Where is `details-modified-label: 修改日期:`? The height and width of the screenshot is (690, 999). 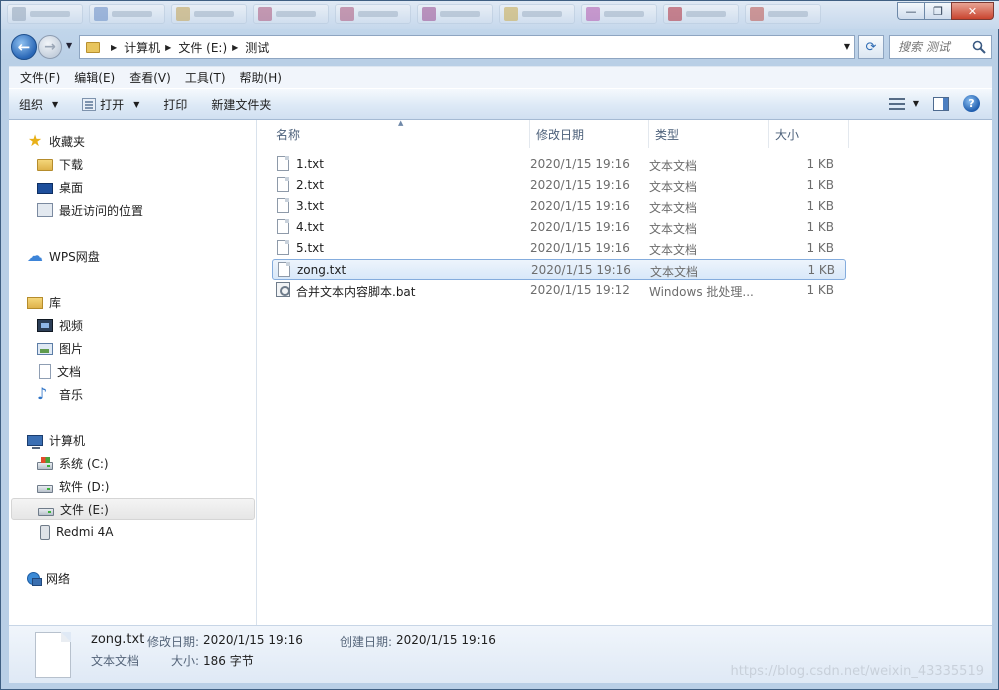
details-modified-label: 修改日期: is located at coordinates (173, 642).